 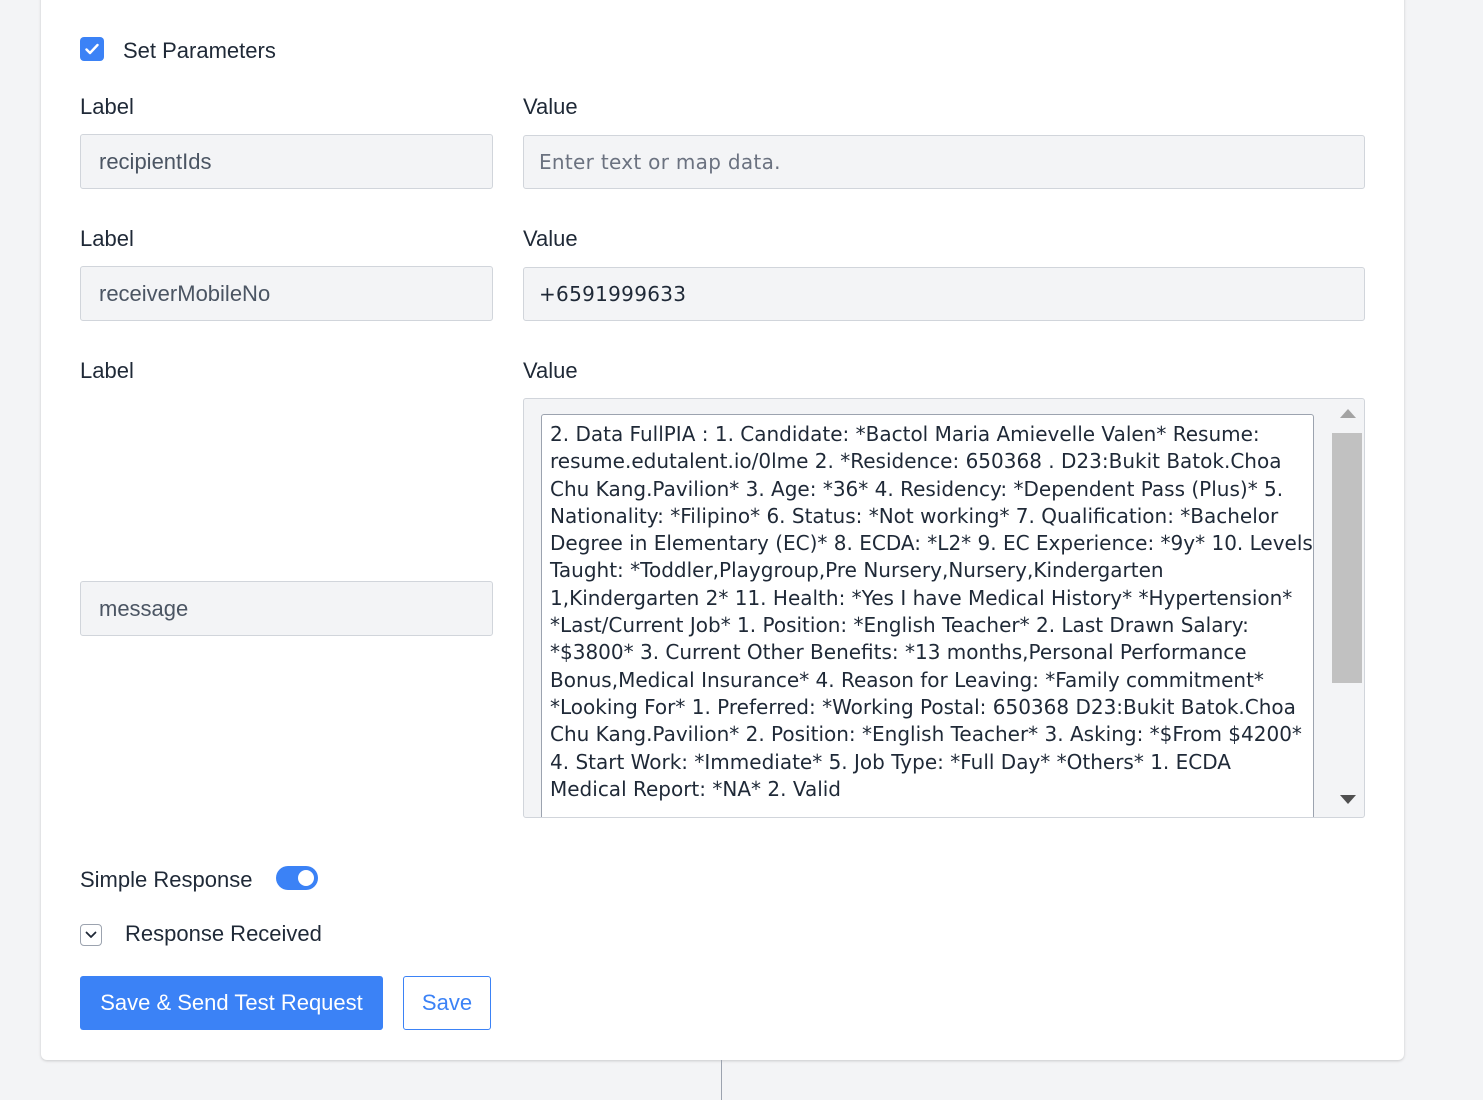 What do you see at coordinates (447, 1003) in the screenshot?
I see `save-button: Save` at bounding box center [447, 1003].